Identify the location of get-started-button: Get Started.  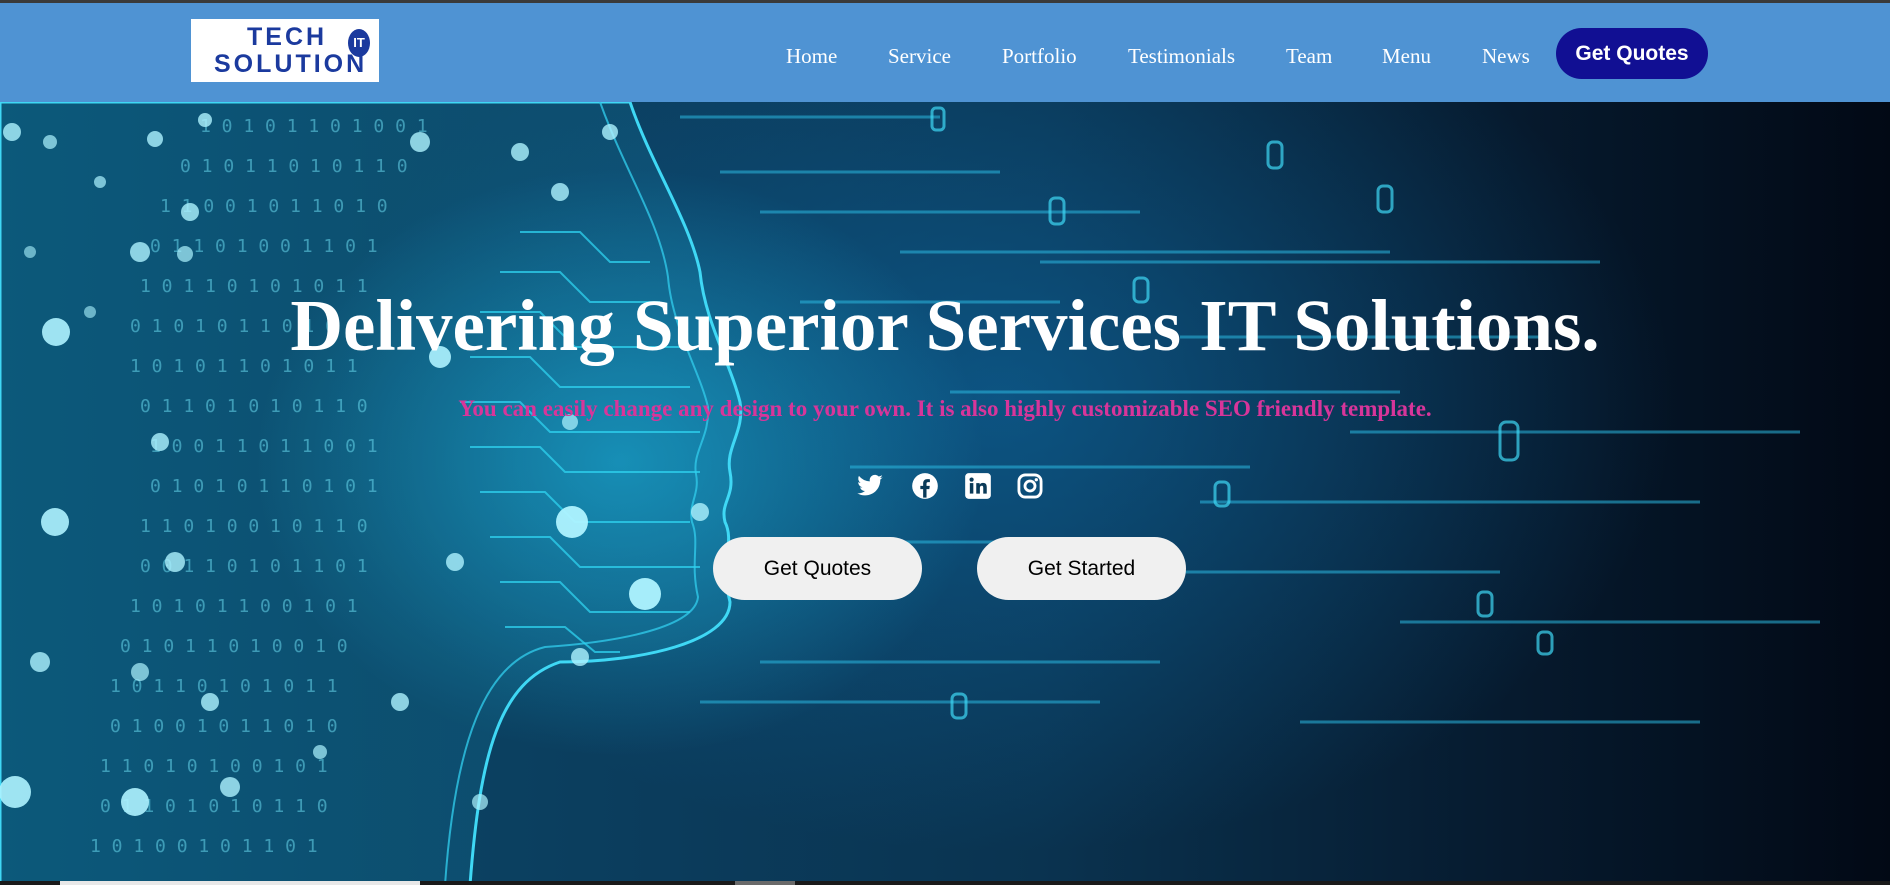
(1081, 568).